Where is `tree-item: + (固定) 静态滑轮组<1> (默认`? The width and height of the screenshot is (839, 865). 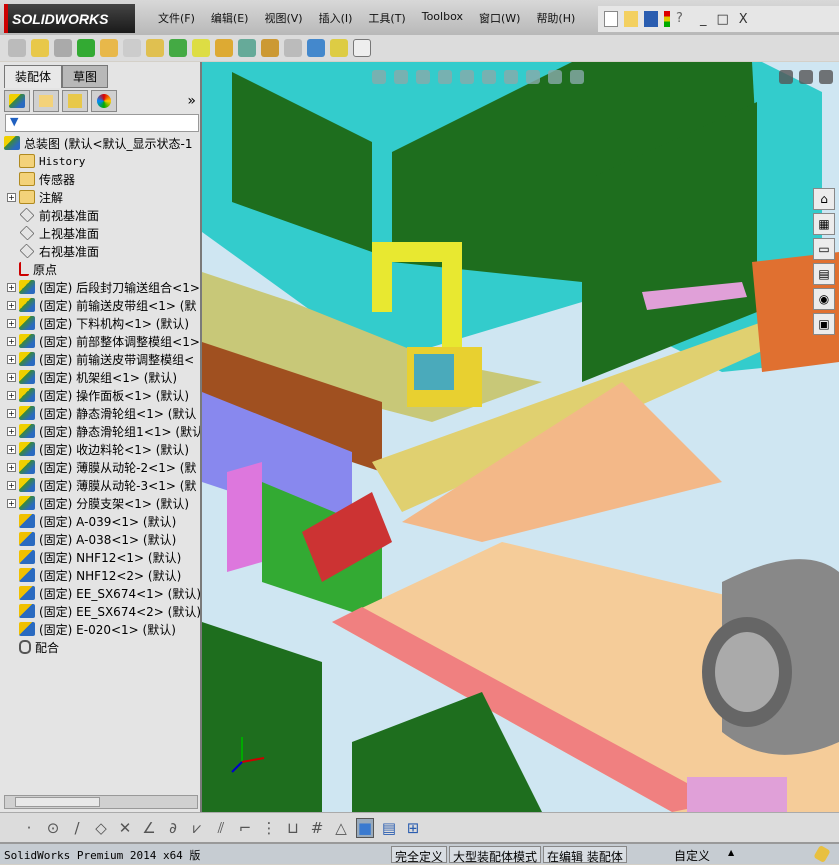
tree-item: + (固定) 静态滑轮组<1> (默认 is located at coordinates (100, 413).